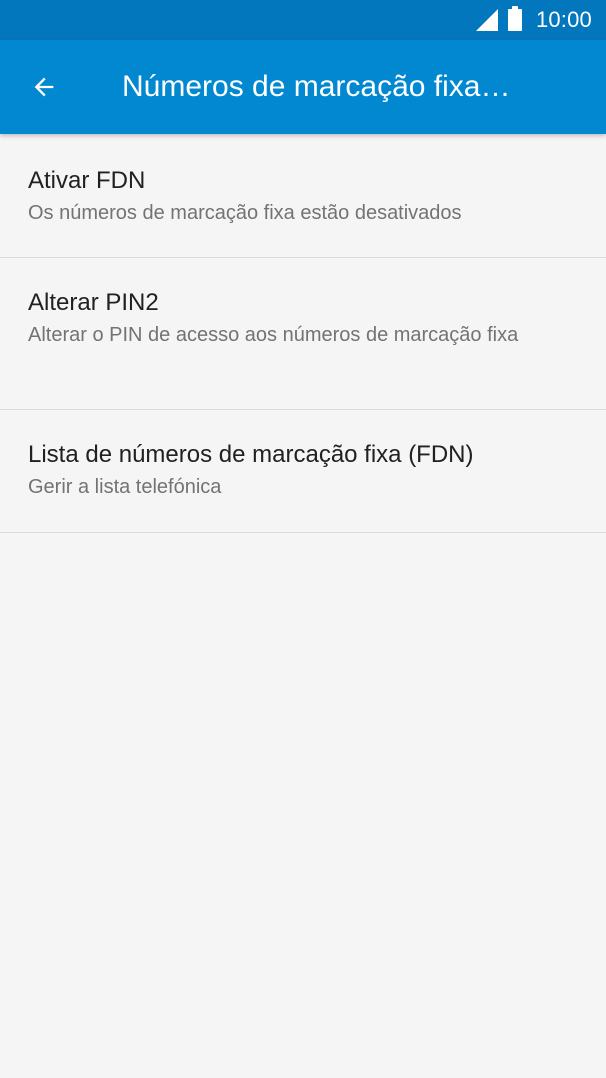 This screenshot has width=606, height=1078. Describe the element at coordinates (125, 487) in the screenshot. I see `pref-summary: Gerir a lista telefónica` at that location.